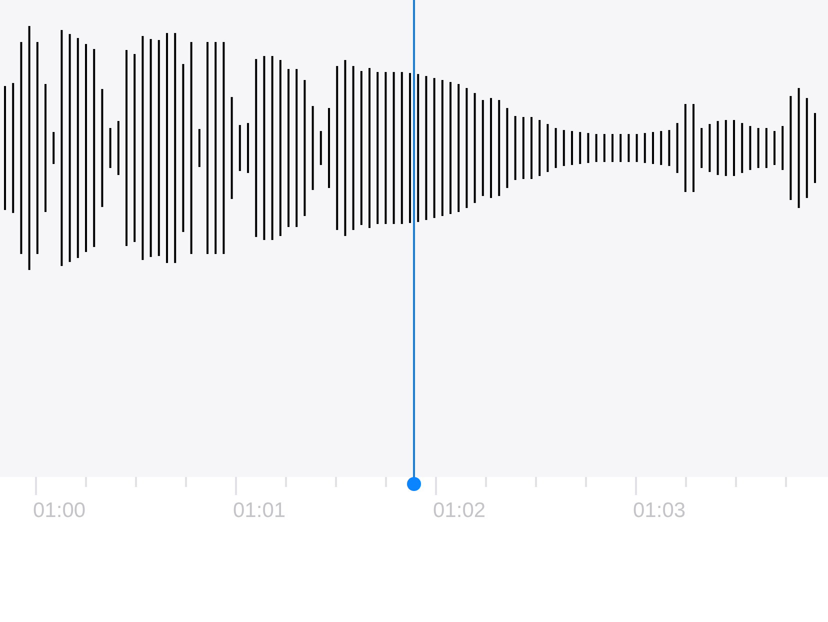  Describe the element at coordinates (414, 245) in the screenshot. I see `playhead` at that location.